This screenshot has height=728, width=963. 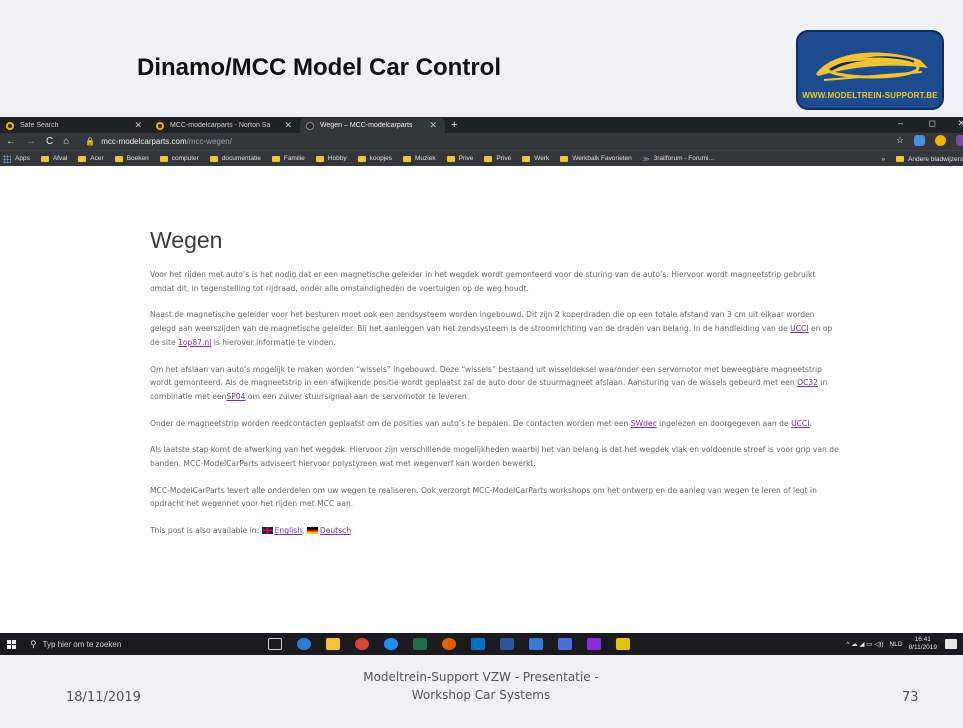 I want to click on start-button, so click(x=11, y=644).